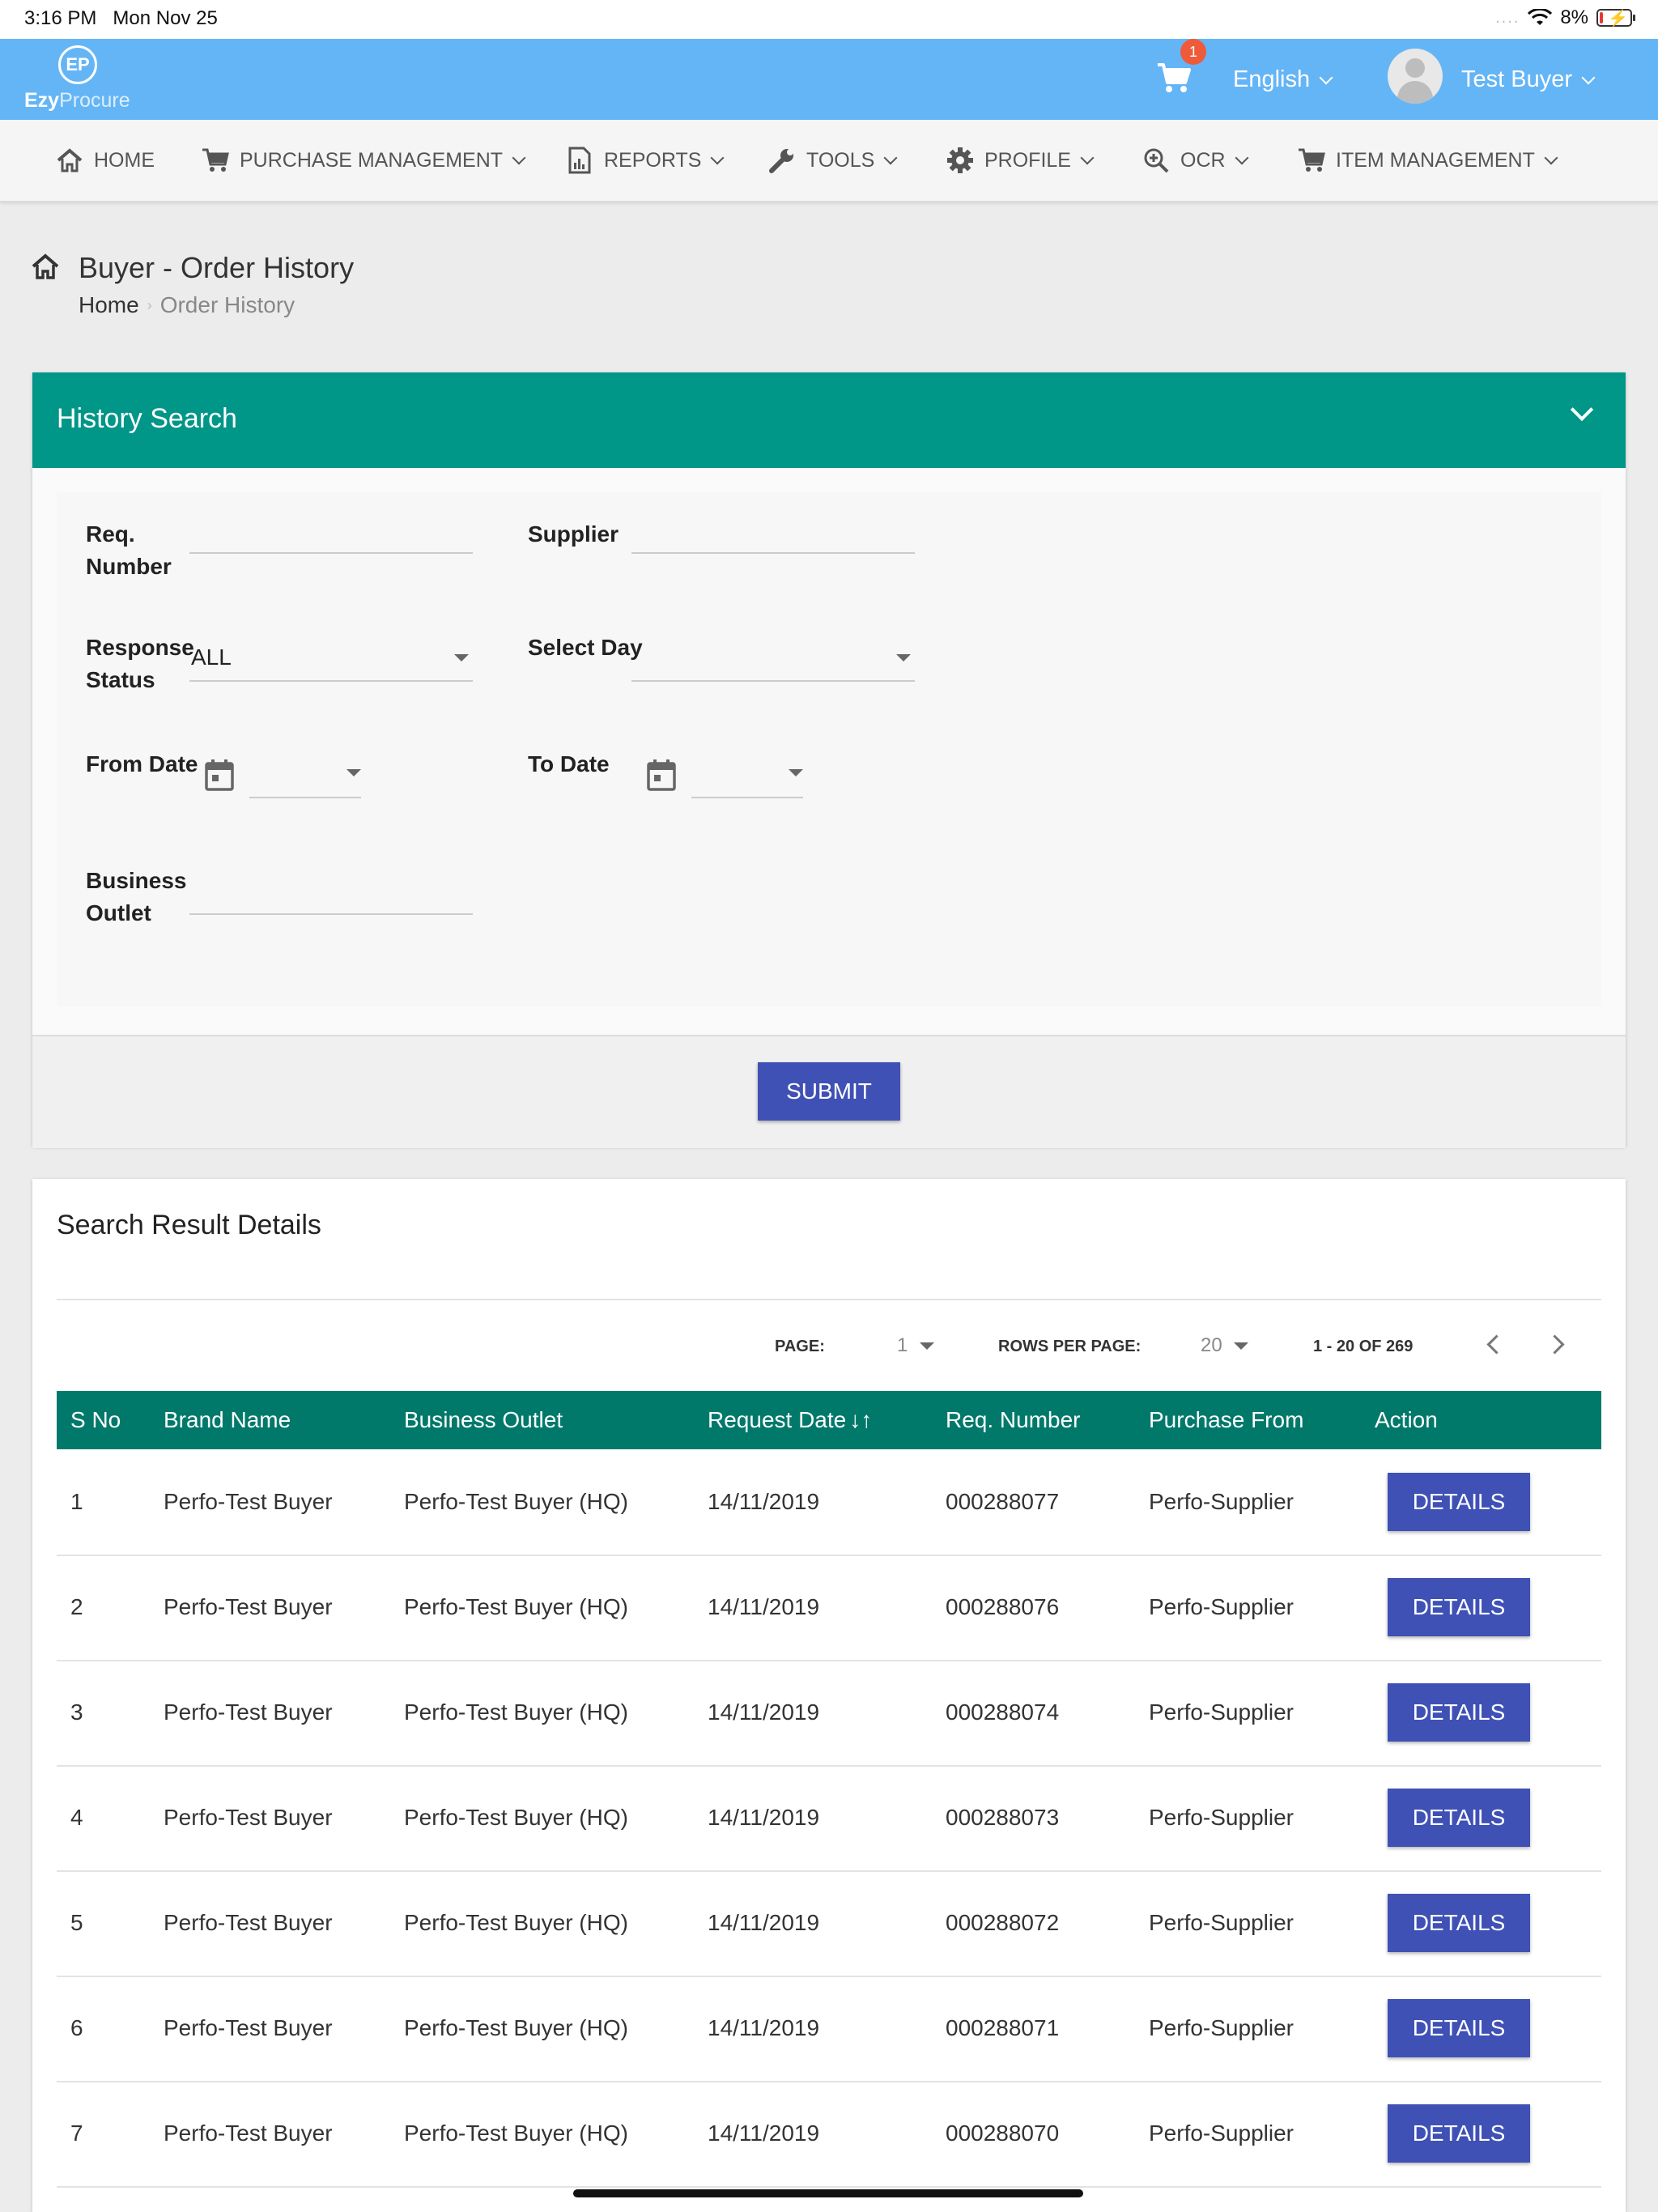 The height and width of the screenshot is (2212, 1658). What do you see at coordinates (573, 534) in the screenshot?
I see `supplier-label: Supplier` at bounding box center [573, 534].